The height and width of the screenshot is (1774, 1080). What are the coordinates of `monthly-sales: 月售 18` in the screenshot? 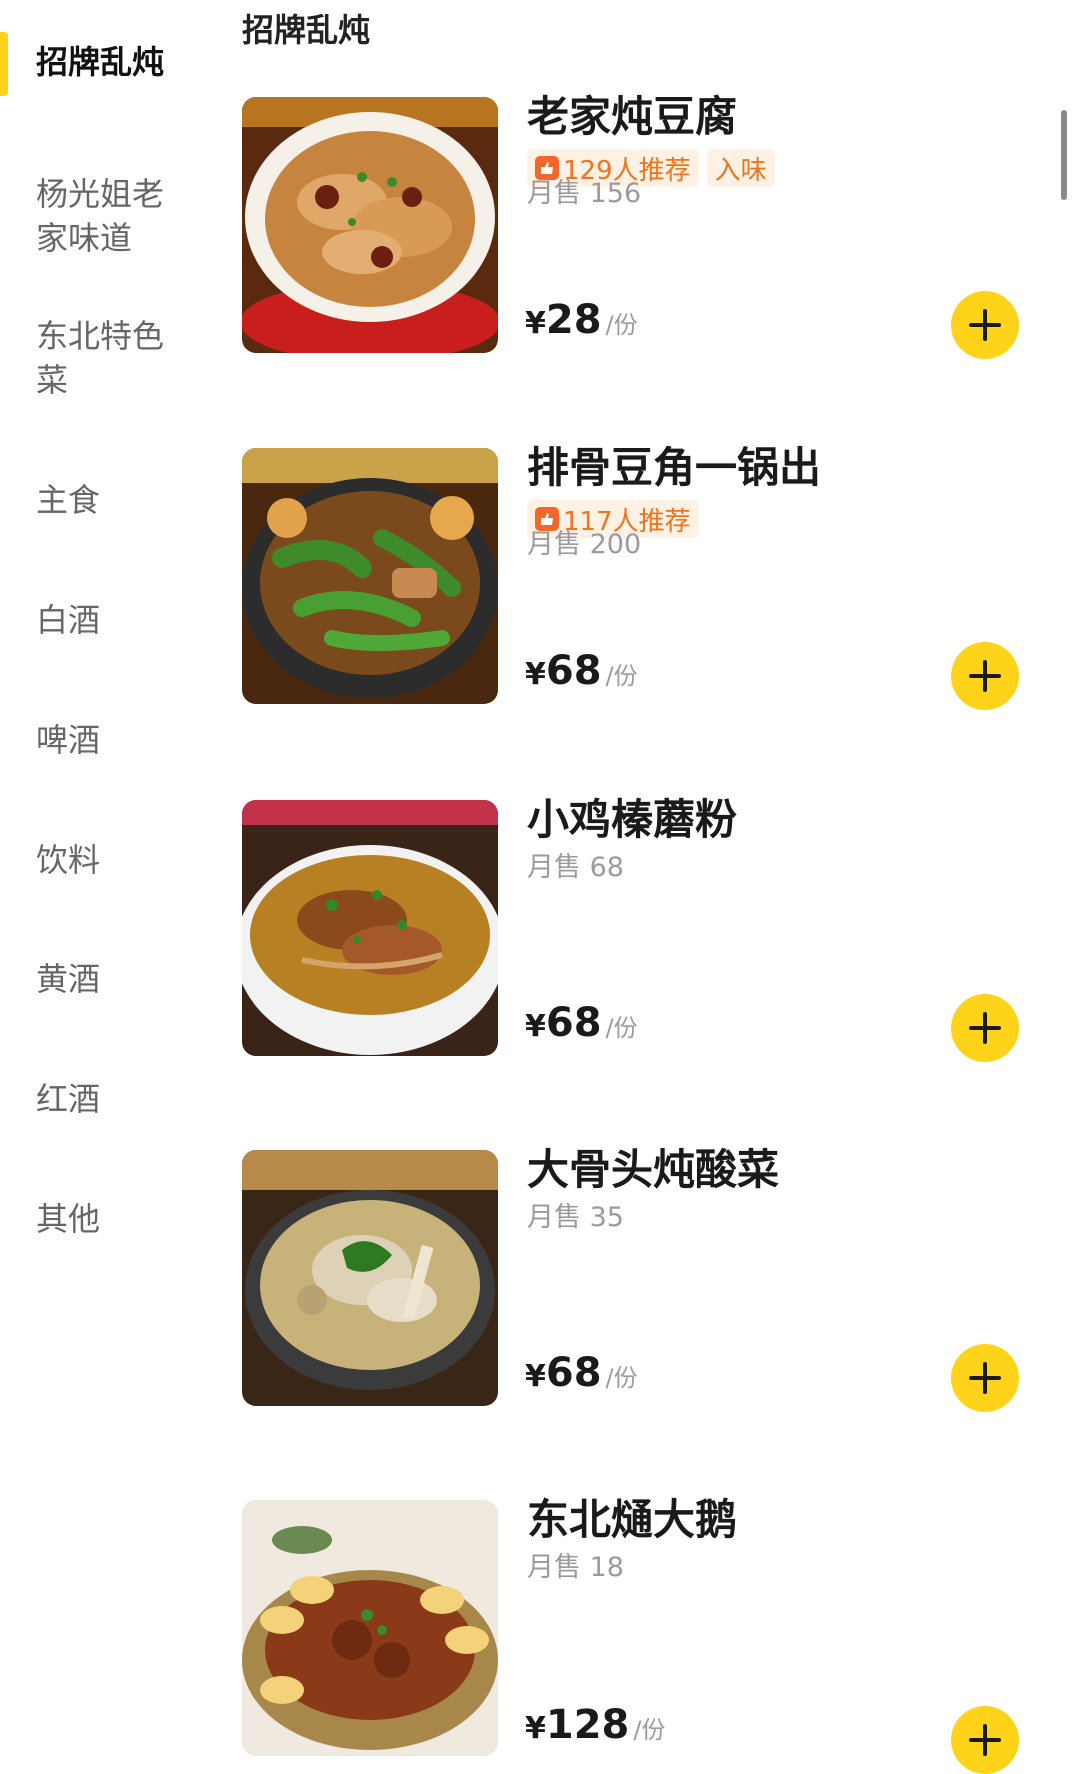 It's located at (575, 1567).